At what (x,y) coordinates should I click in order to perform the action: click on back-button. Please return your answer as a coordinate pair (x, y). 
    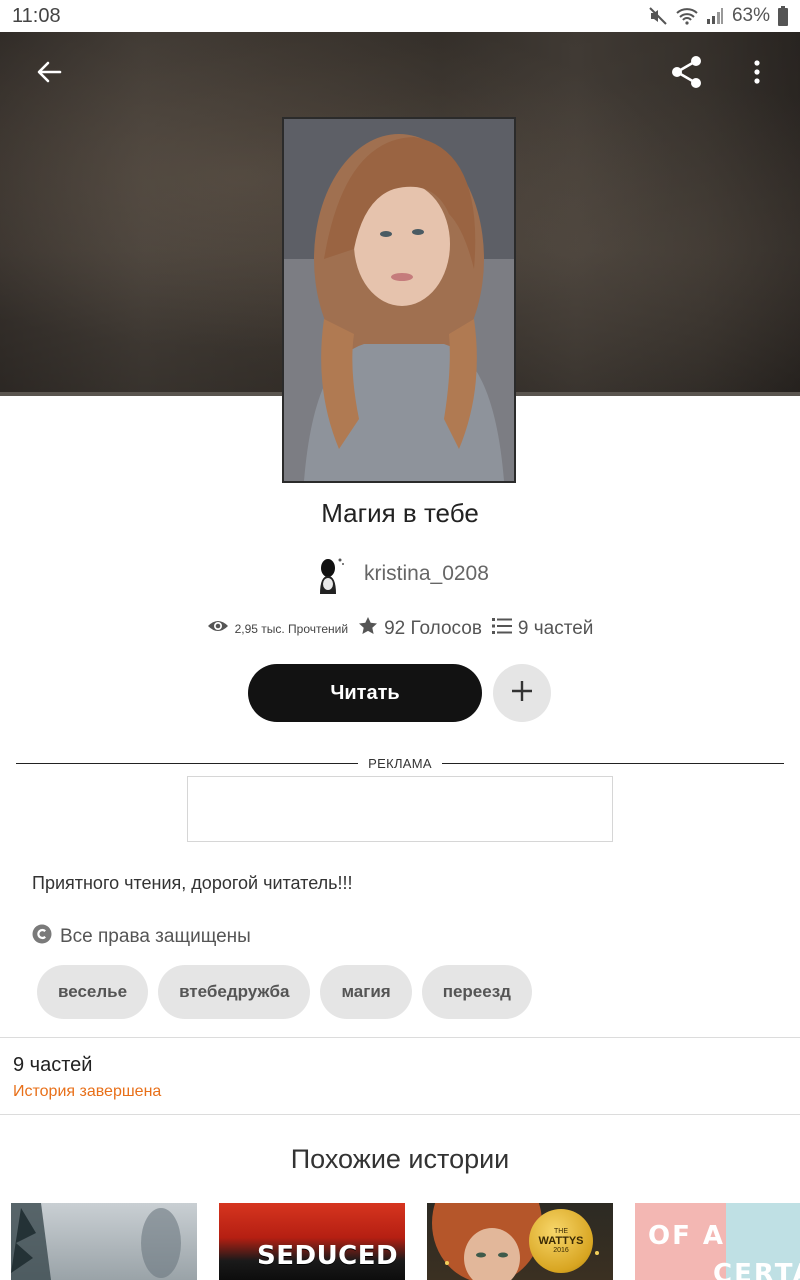
    Looking at the image, I should click on (49, 74).